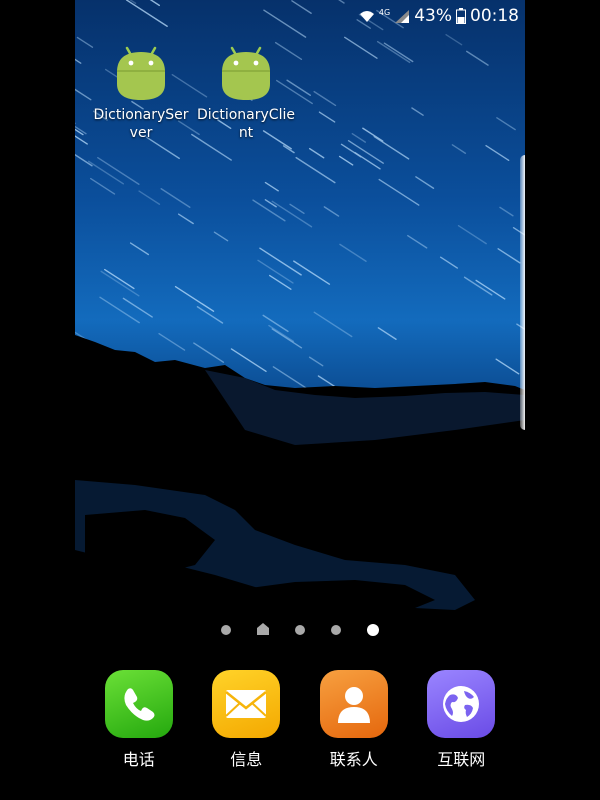 Image resolution: width=600 pixels, height=800 pixels. I want to click on dock-label: 互联网, so click(461, 759).